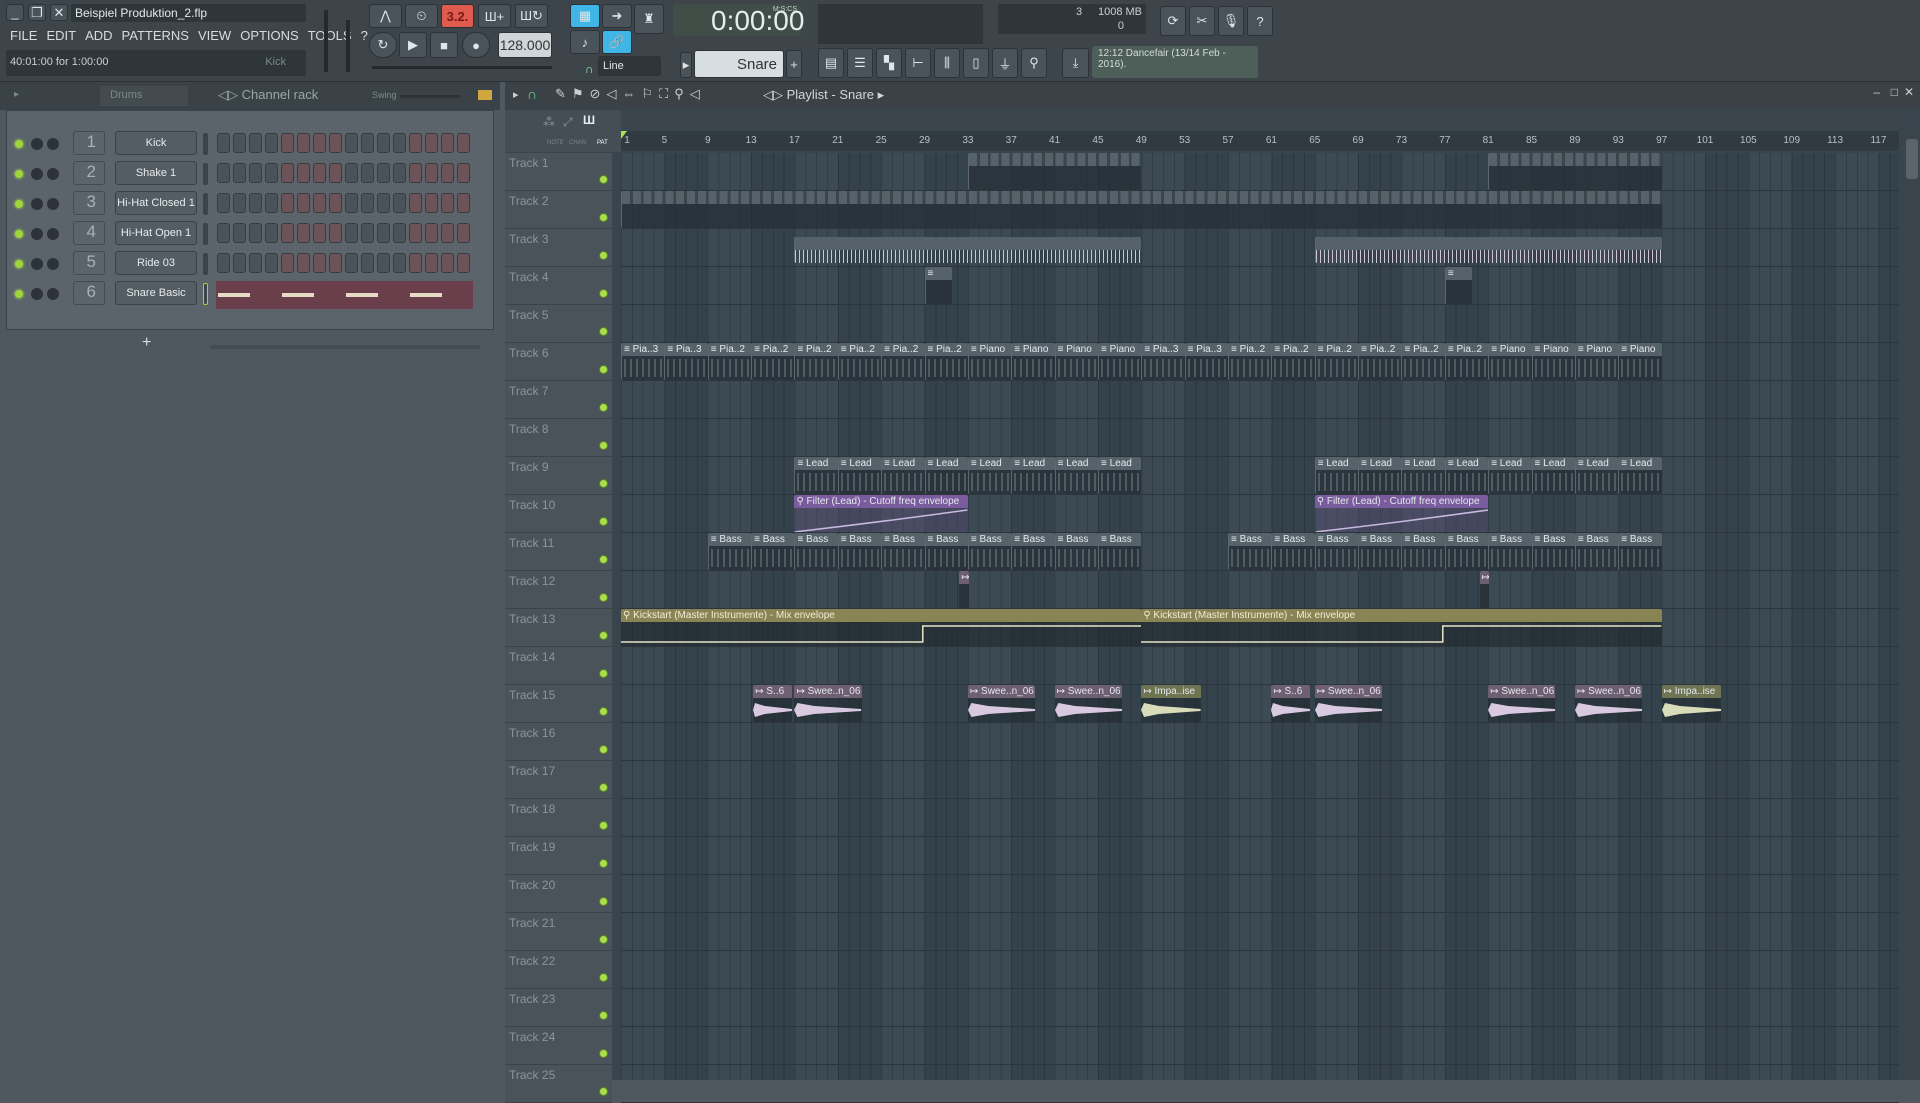  What do you see at coordinates (269, 35) in the screenshot?
I see `menu-options: OPTIONS` at bounding box center [269, 35].